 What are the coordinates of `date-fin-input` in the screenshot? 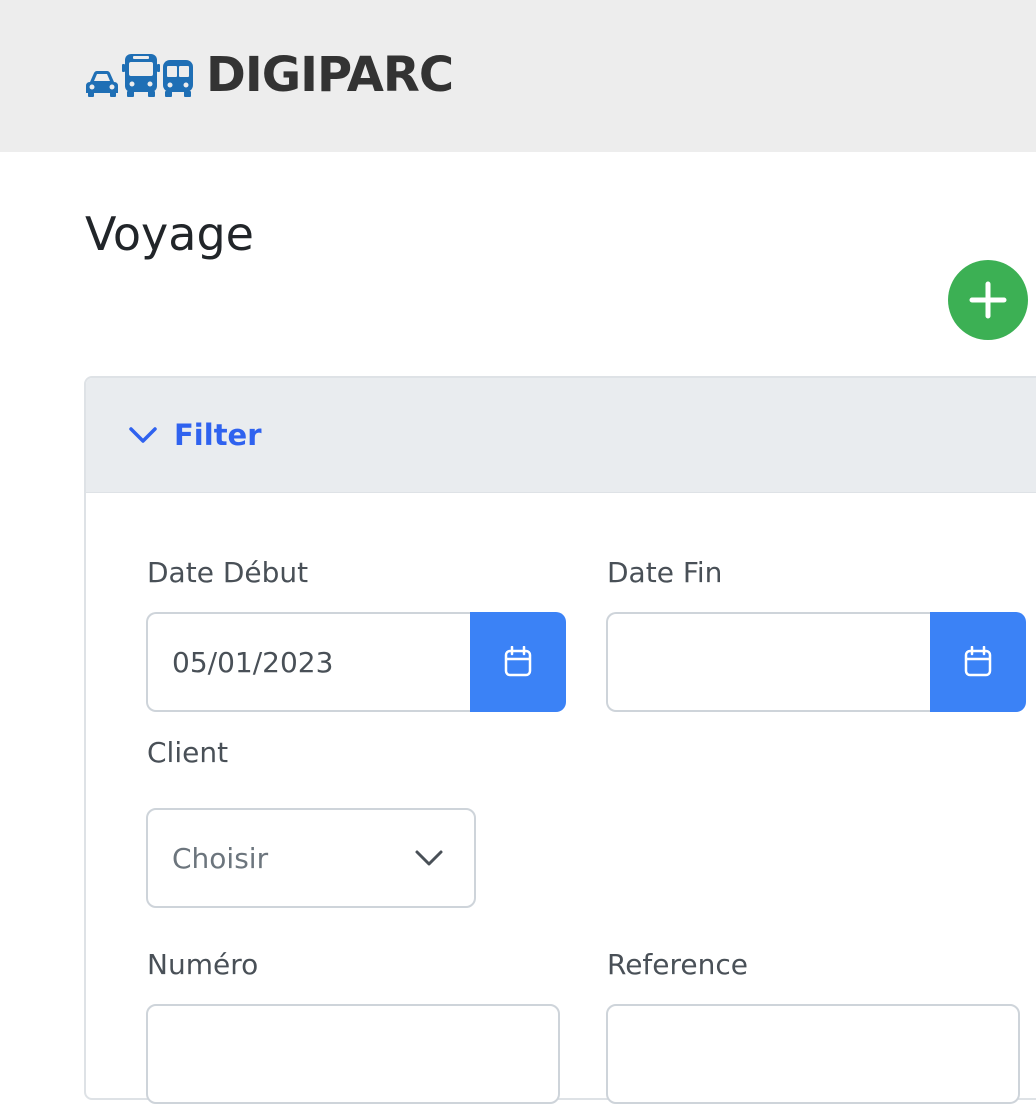 It's located at (768, 662).